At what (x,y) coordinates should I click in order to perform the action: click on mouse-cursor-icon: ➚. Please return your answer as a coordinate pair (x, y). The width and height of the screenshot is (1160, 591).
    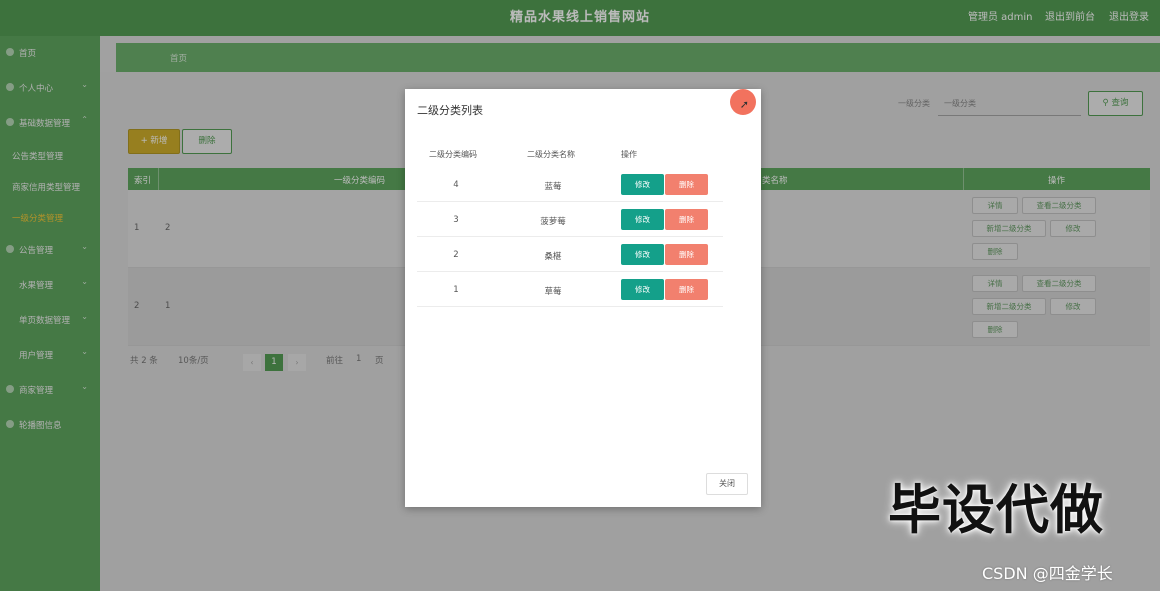
    Looking at the image, I should click on (744, 104).